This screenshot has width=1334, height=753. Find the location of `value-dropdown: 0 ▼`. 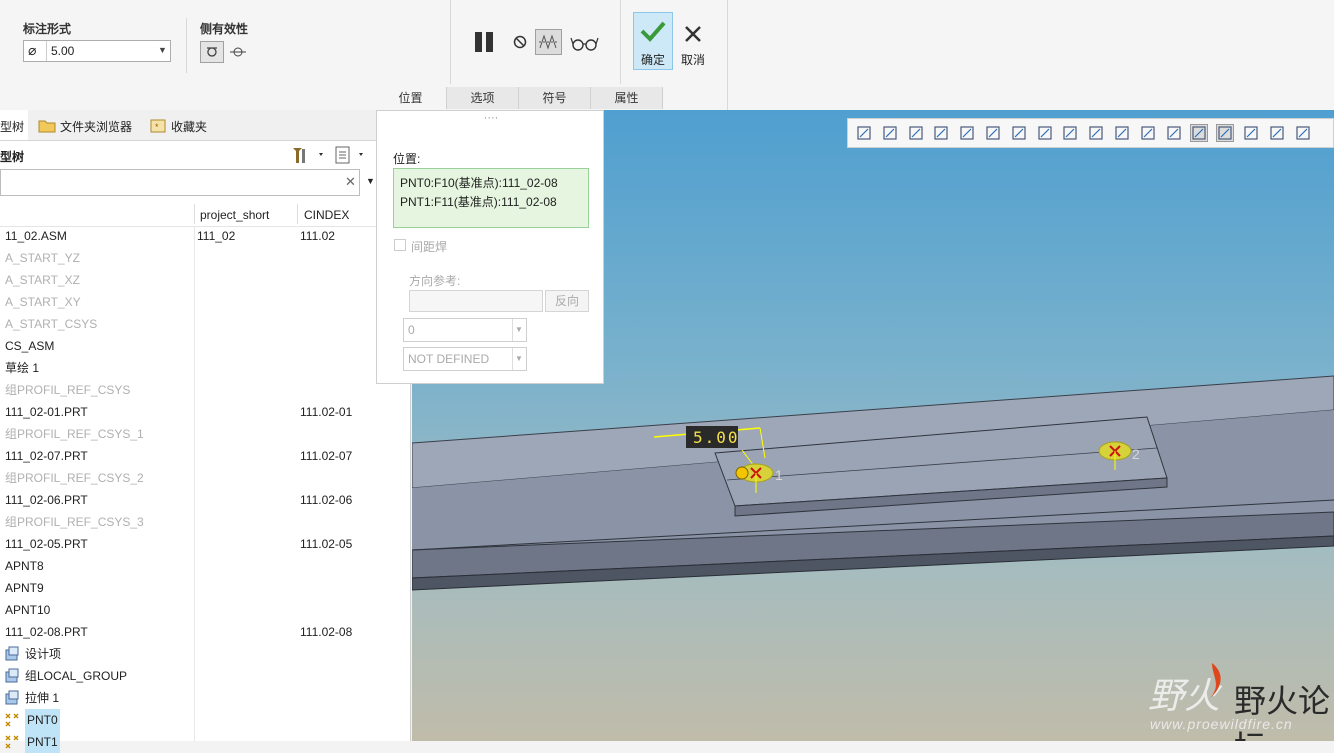

value-dropdown: 0 ▼ is located at coordinates (465, 330).